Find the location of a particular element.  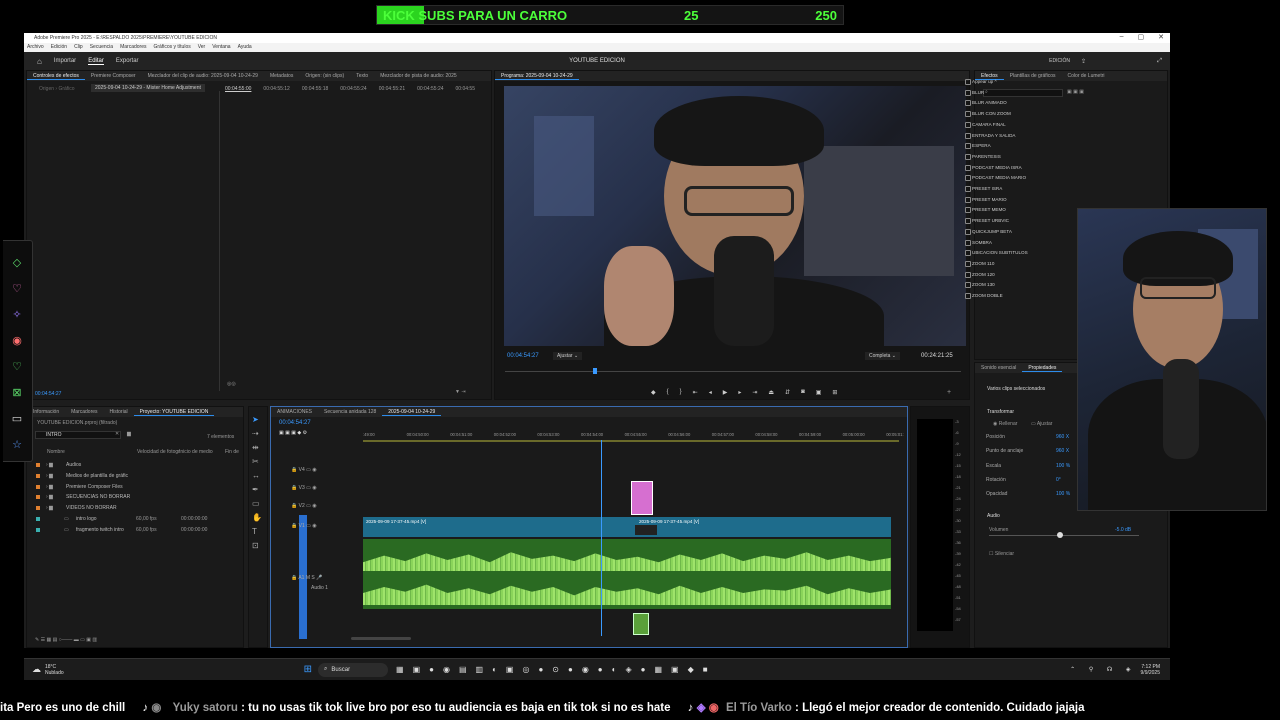

rect-tool-icon: ▭ is located at coordinates (257, 504).